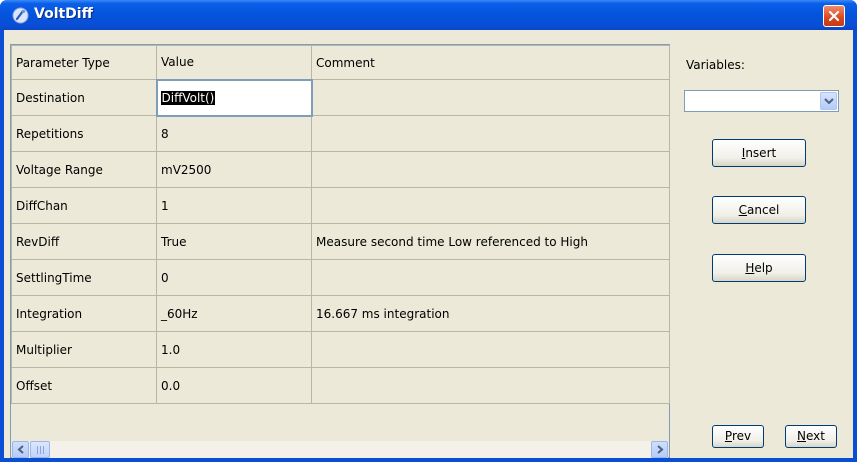 The height and width of the screenshot is (462, 857). I want to click on dropdown-button, so click(828, 101).